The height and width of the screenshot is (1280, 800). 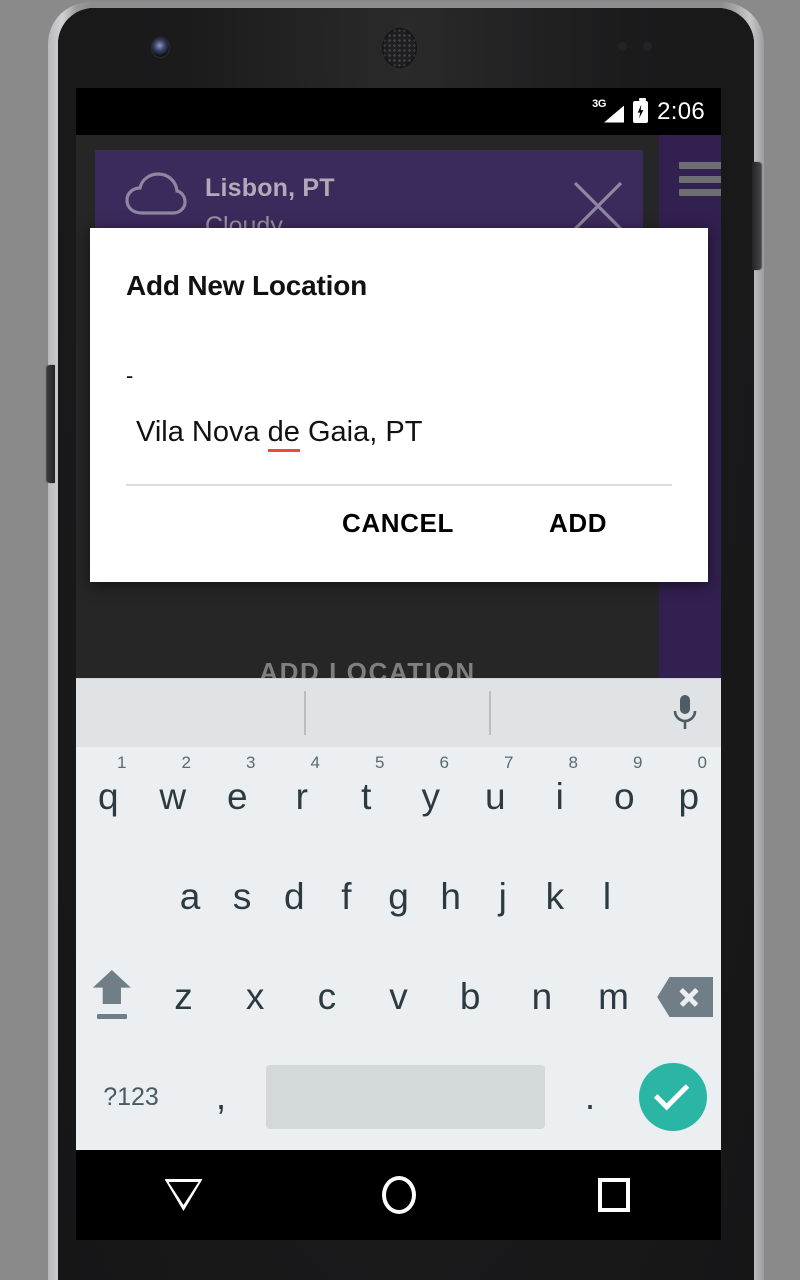 I want to click on earpiece-speaker-icon, so click(x=399, y=48).